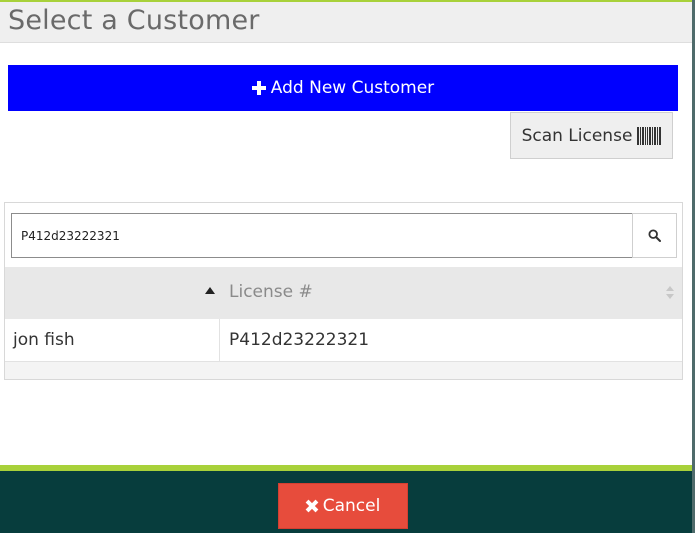 Image resolution: width=695 pixels, height=533 pixels. I want to click on scan-license-button: Scan License, so click(591, 135).